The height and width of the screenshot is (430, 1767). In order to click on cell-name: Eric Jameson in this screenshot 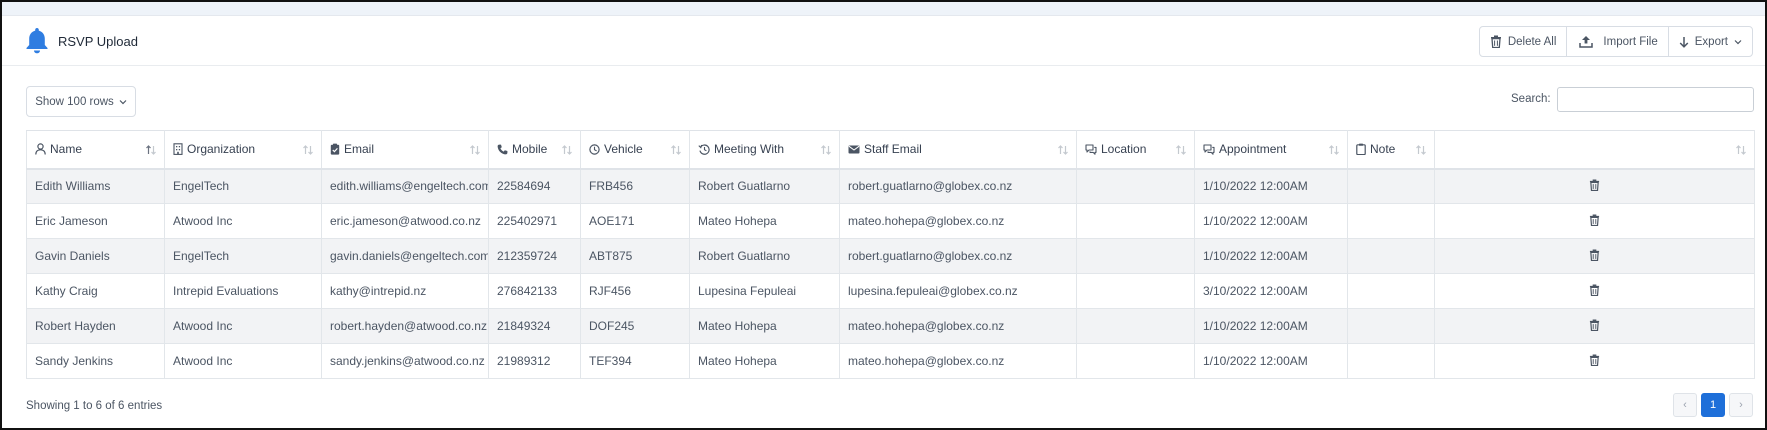, I will do `click(95, 221)`.